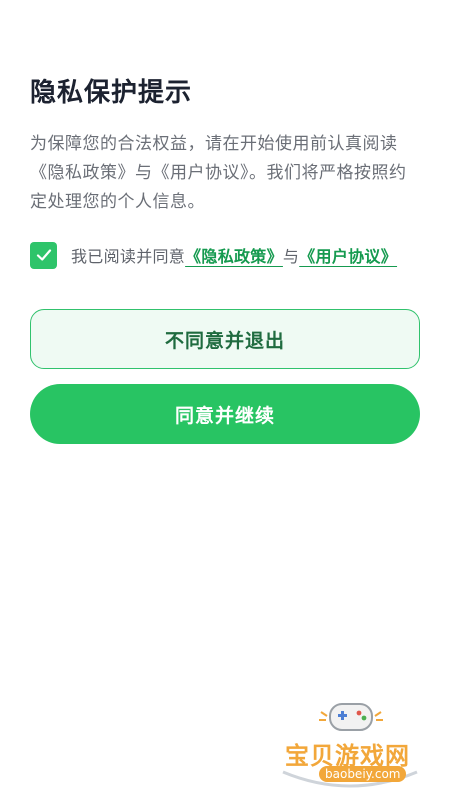 This screenshot has height=800, width=450. Describe the element at coordinates (128, 256) in the screenshot. I see `agreement-prefix: 我已阅读并同意` at that location.